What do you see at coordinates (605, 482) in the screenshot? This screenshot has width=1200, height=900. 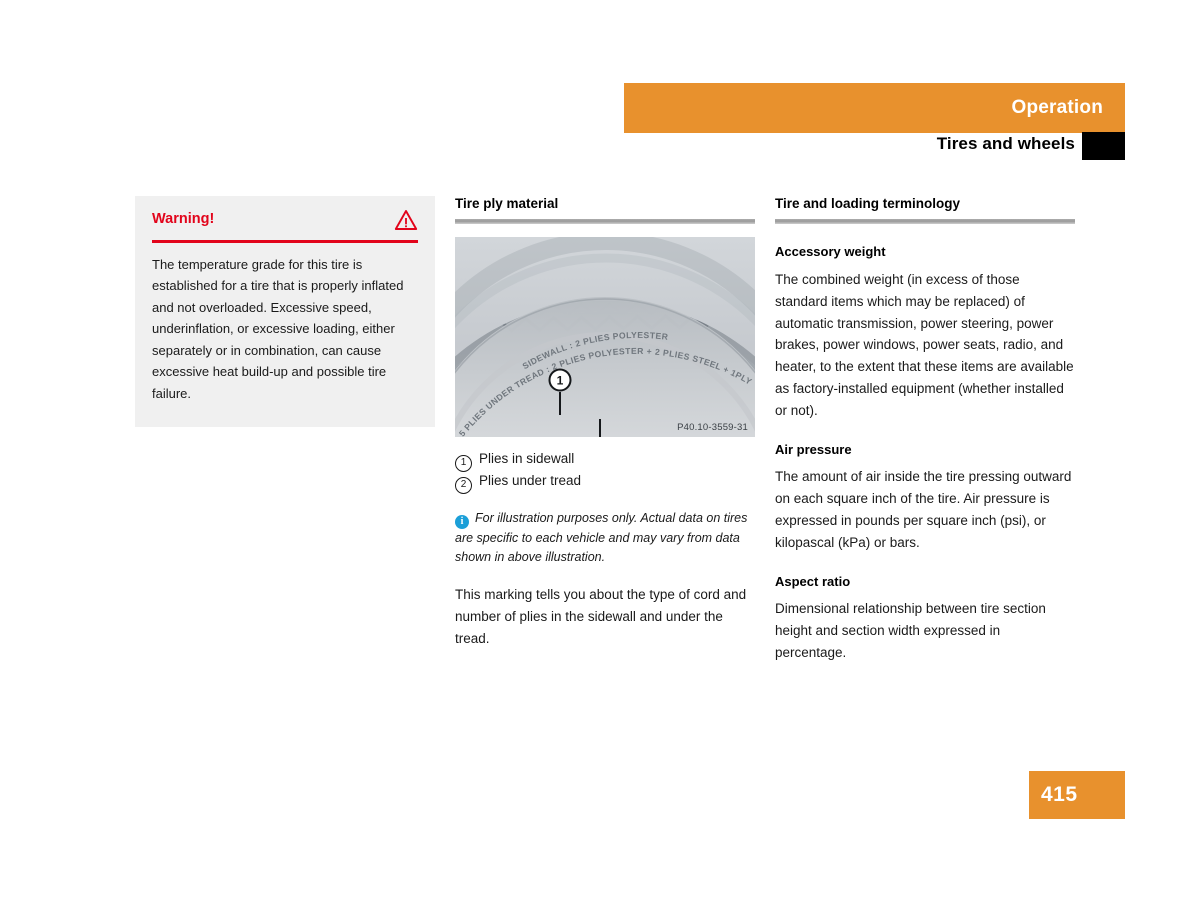 I see `list-item: 2 Plies under tread` at bounding box center [605, 482].